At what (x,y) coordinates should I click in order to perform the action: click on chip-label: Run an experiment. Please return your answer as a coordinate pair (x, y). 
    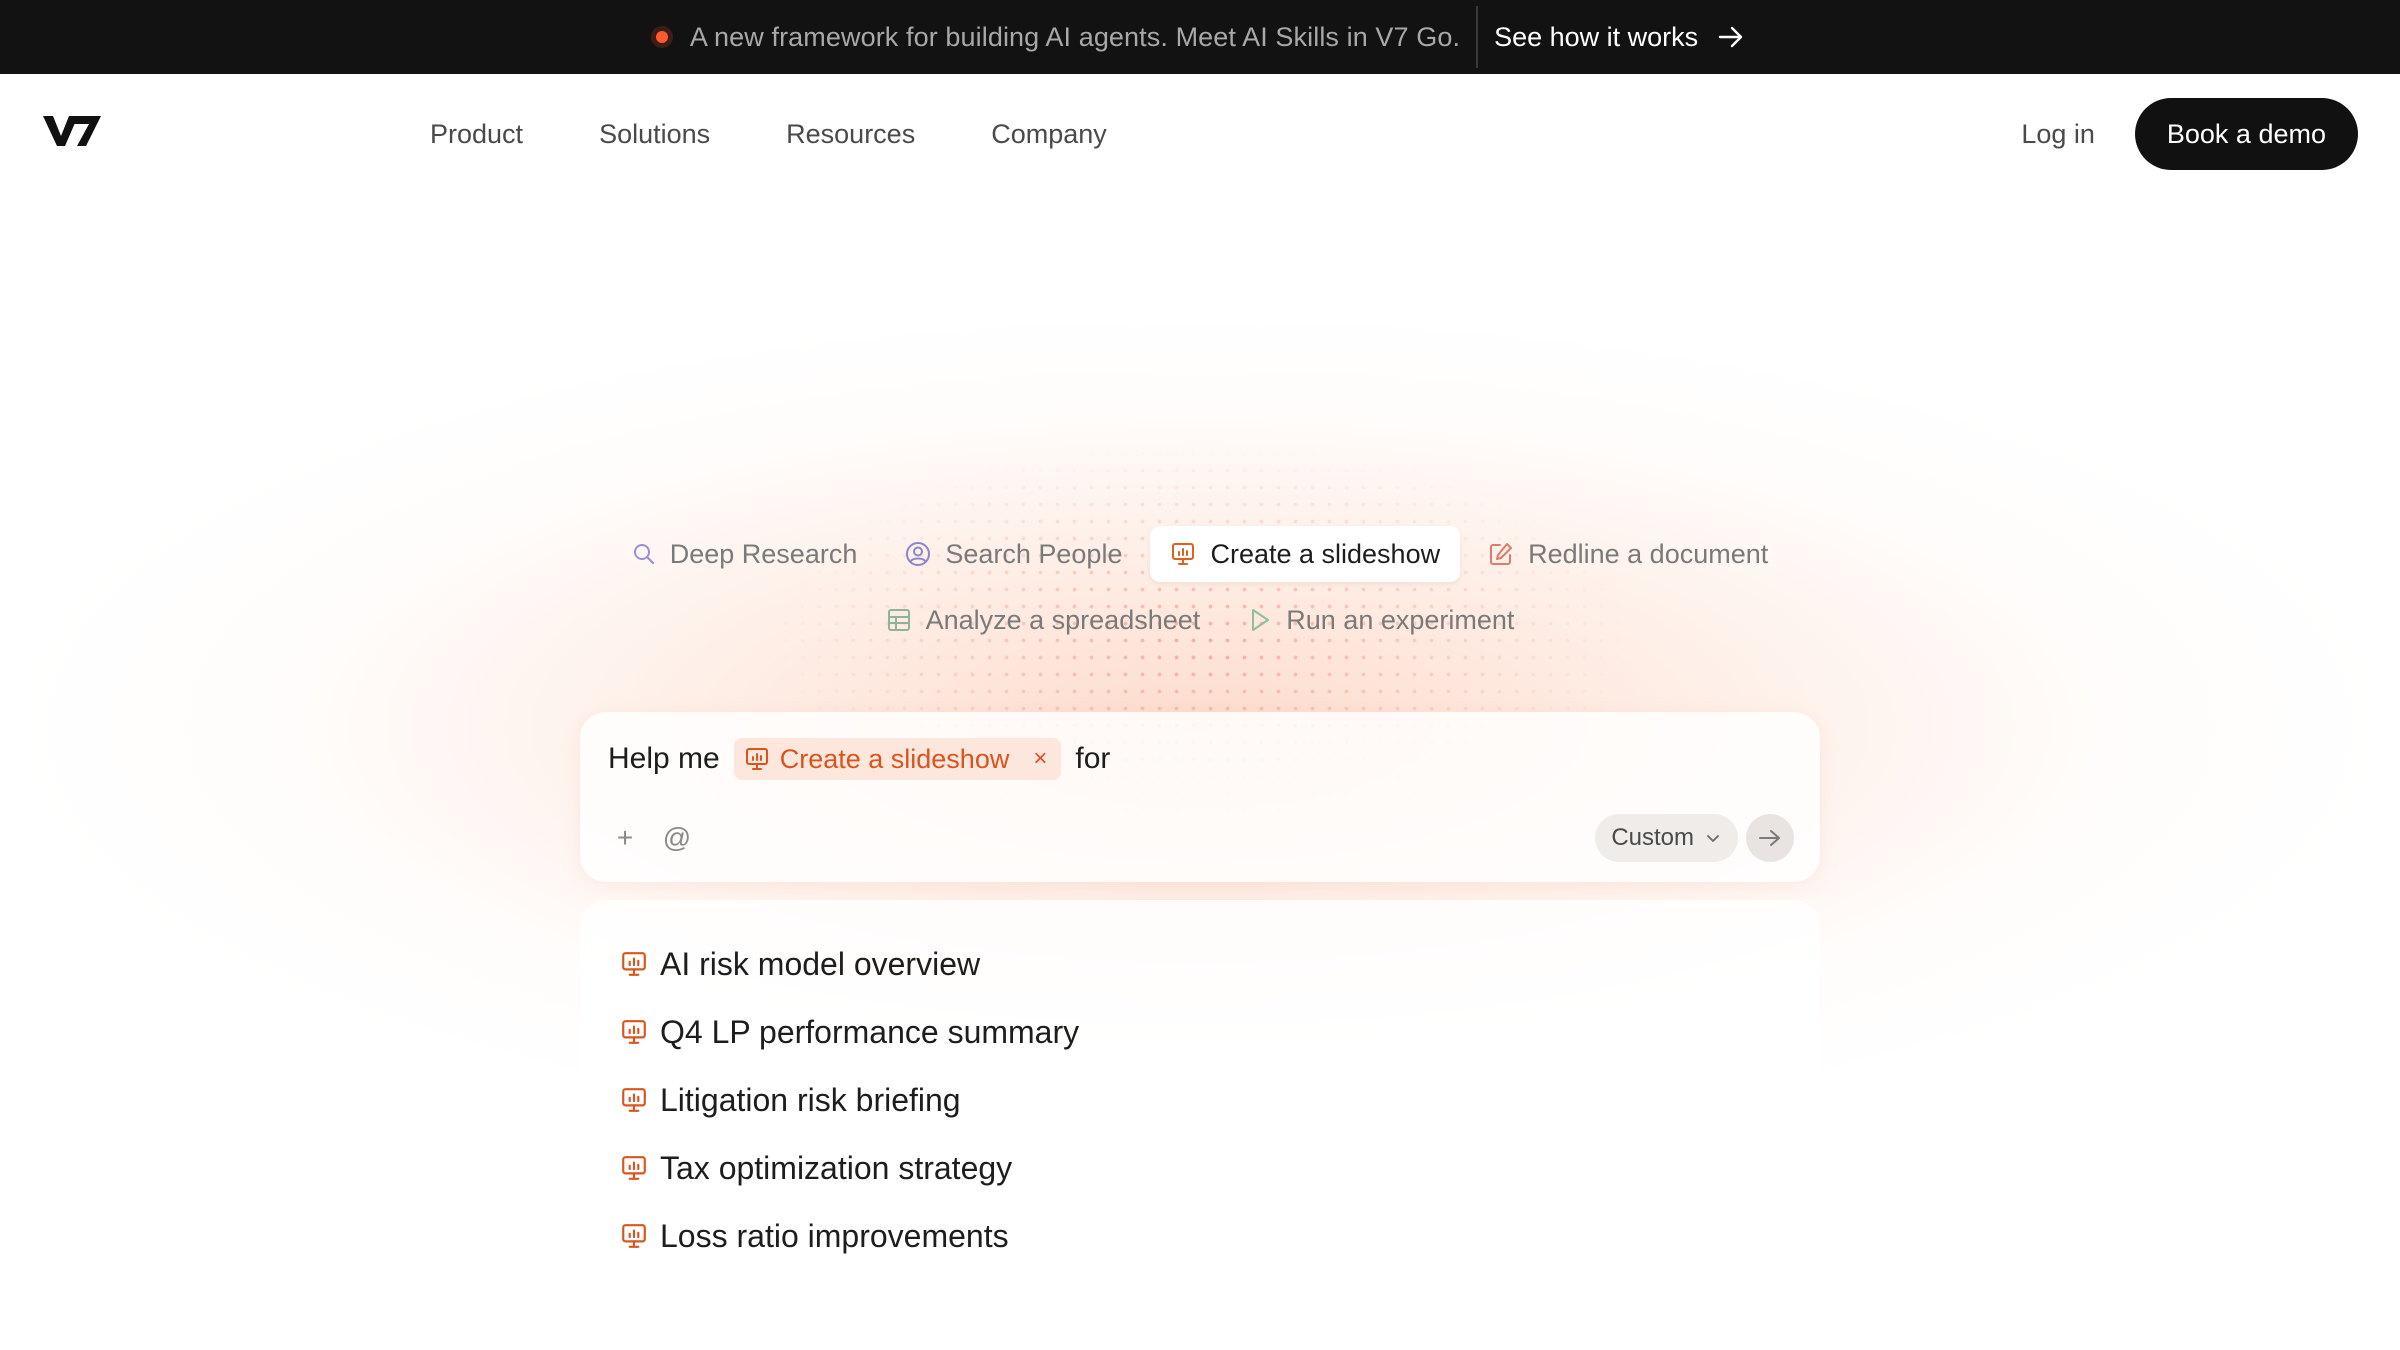
    Looking at the image, I should click on (1400, 619).